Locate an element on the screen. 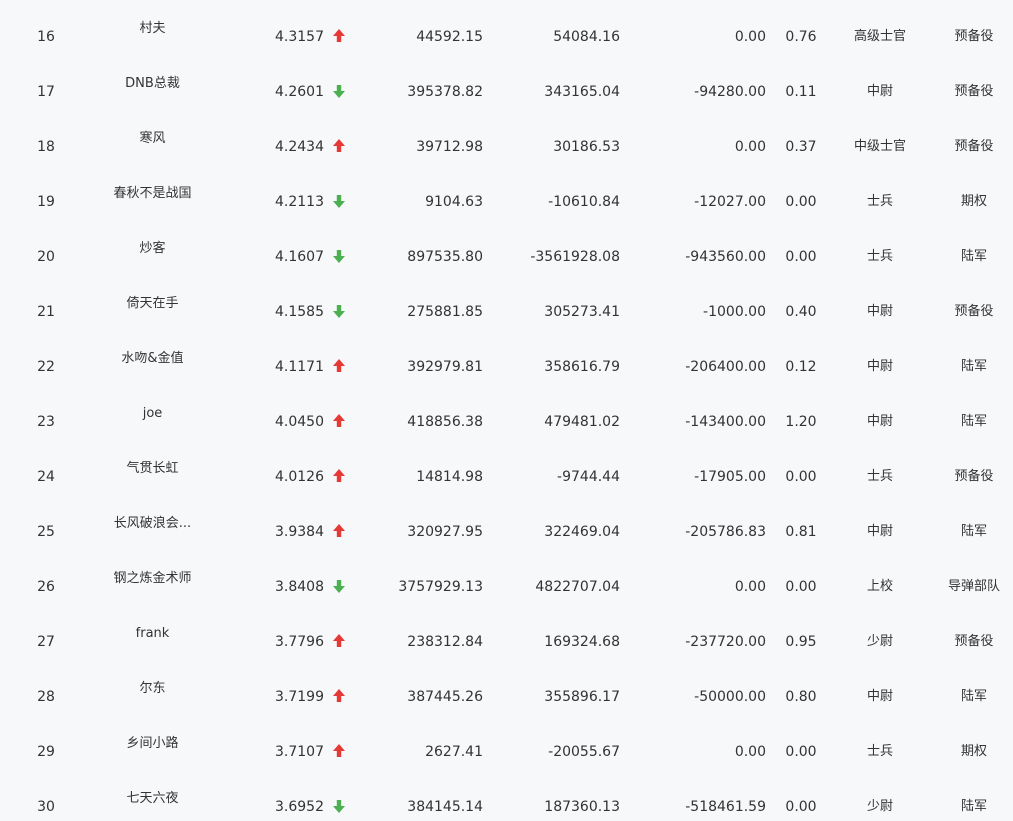 This screenshot has height=821, width=1013. value-col-1: 238312.84 is located at coordinates (445, 642).